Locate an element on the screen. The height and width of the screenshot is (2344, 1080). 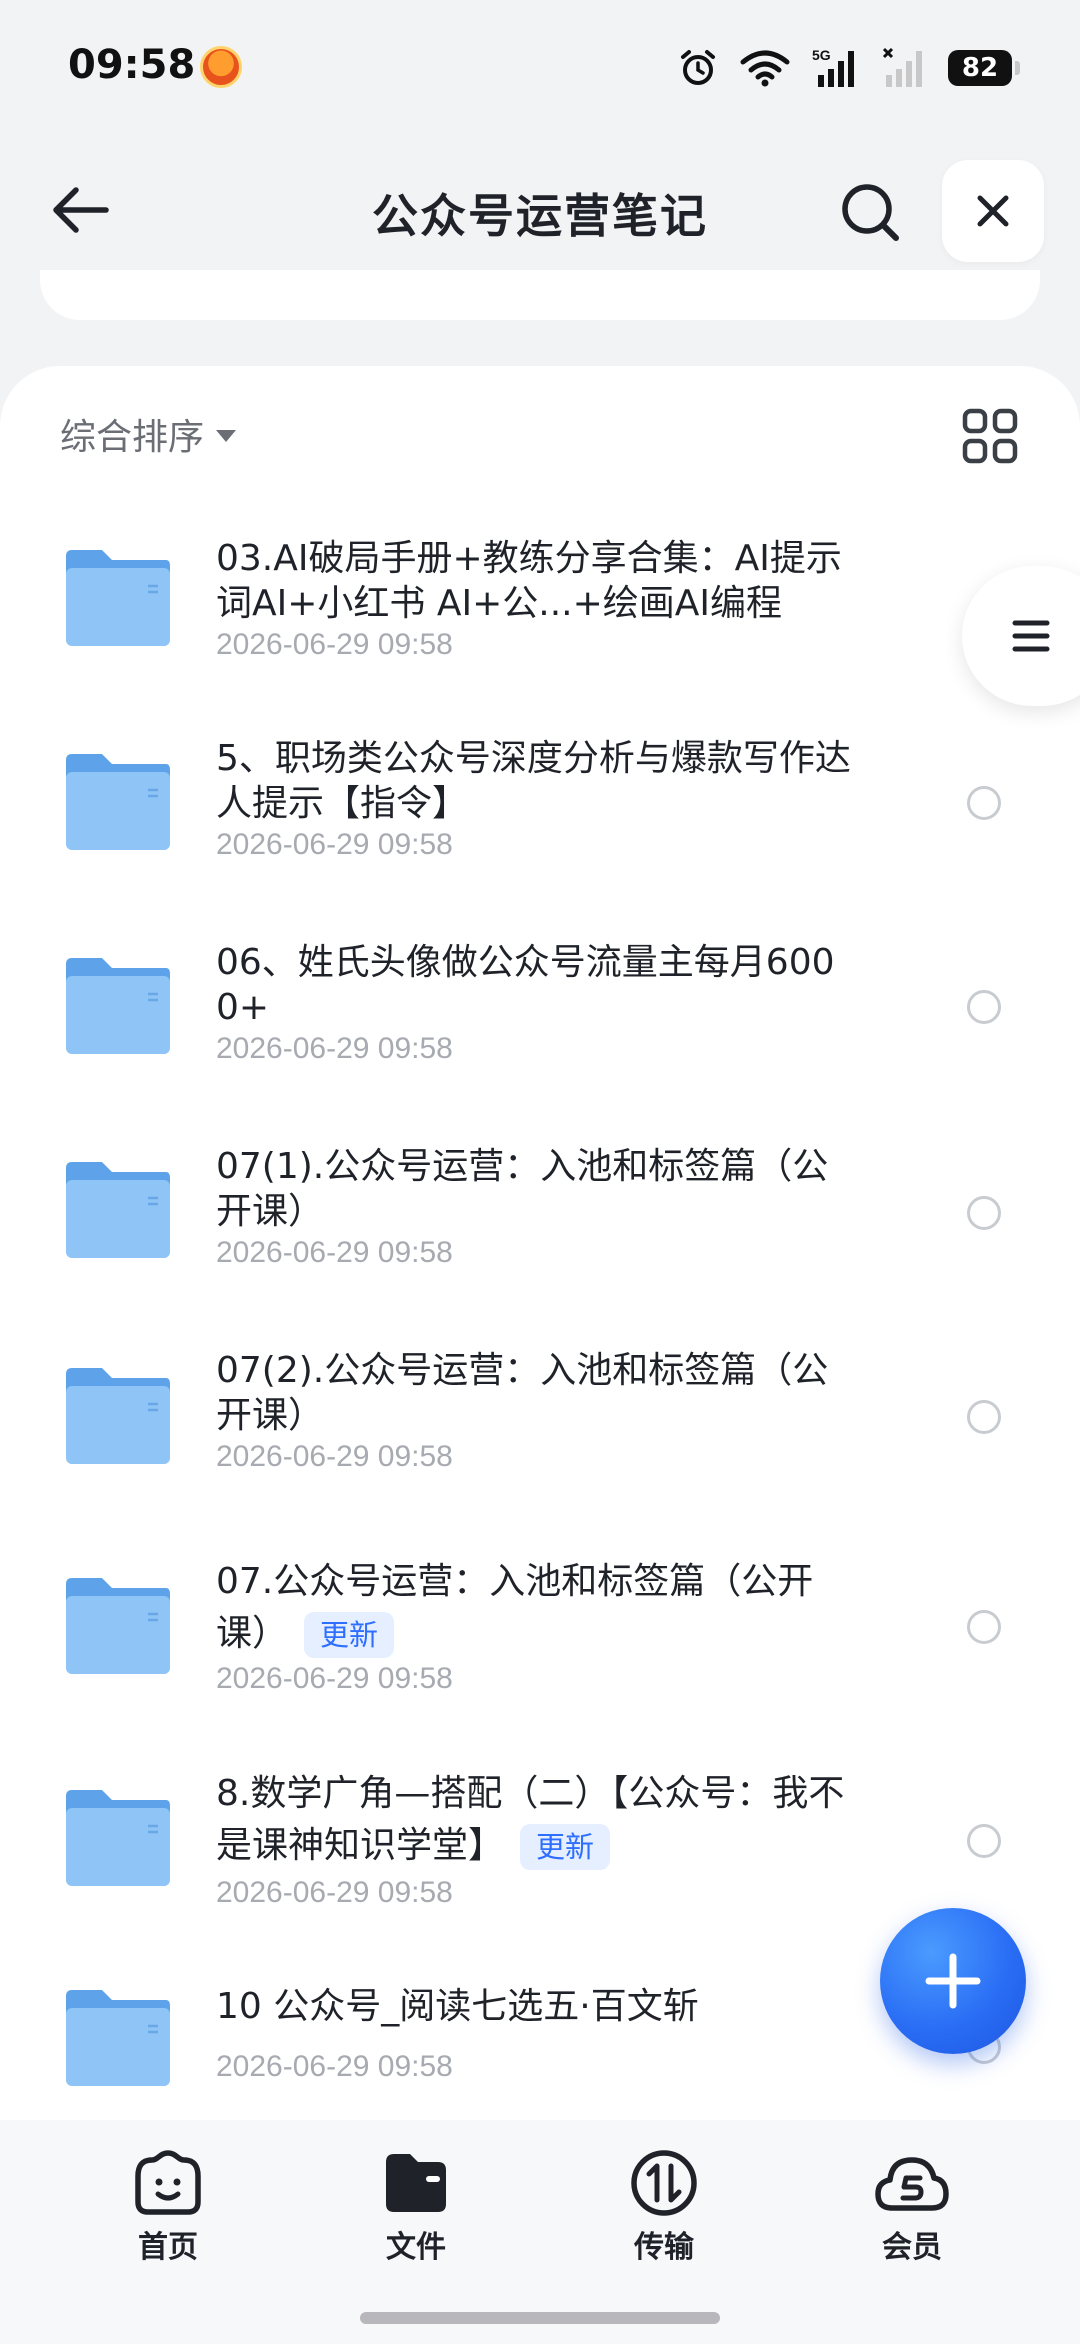
file-item: 06、姓氏头像做公众号流量主每月6000+ 2026-06-29 09:58 is located at coordinates (540, 1002).